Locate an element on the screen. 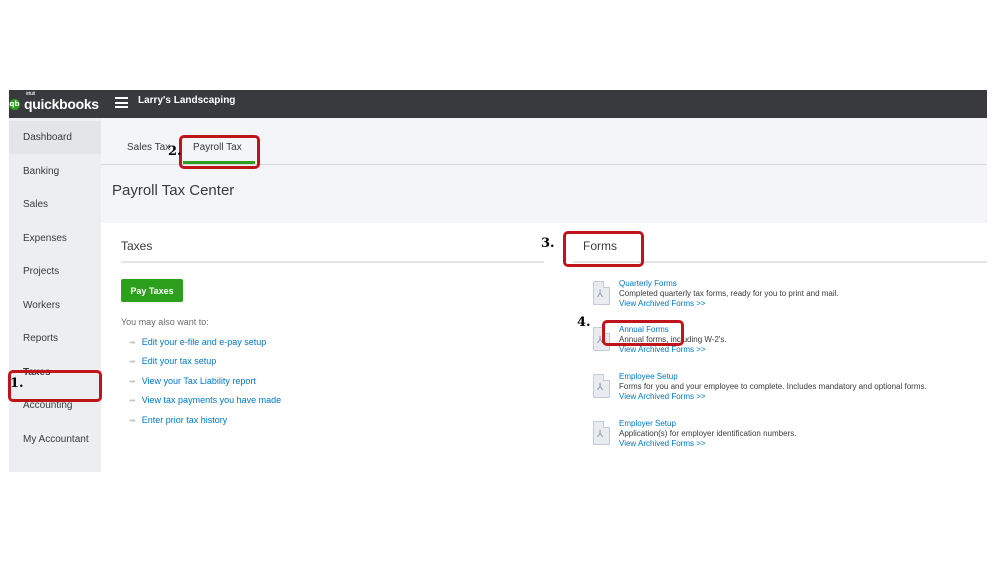 The height and width of the screenshot is (562, 999). step-1-label: 1. is located at coordinates (17, 383).